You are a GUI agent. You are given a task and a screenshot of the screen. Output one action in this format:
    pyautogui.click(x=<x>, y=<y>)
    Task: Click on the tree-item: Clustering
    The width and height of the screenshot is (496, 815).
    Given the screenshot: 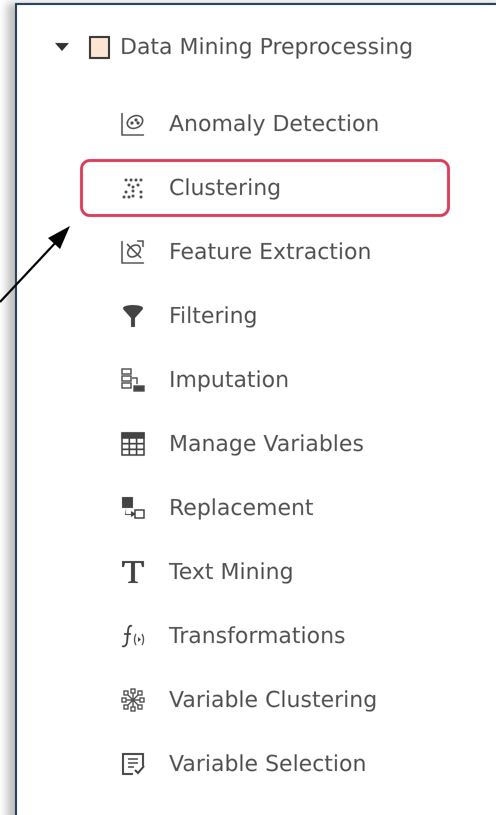 What is the action you would take?
    pyautogui.click(x=265, y=188)
    